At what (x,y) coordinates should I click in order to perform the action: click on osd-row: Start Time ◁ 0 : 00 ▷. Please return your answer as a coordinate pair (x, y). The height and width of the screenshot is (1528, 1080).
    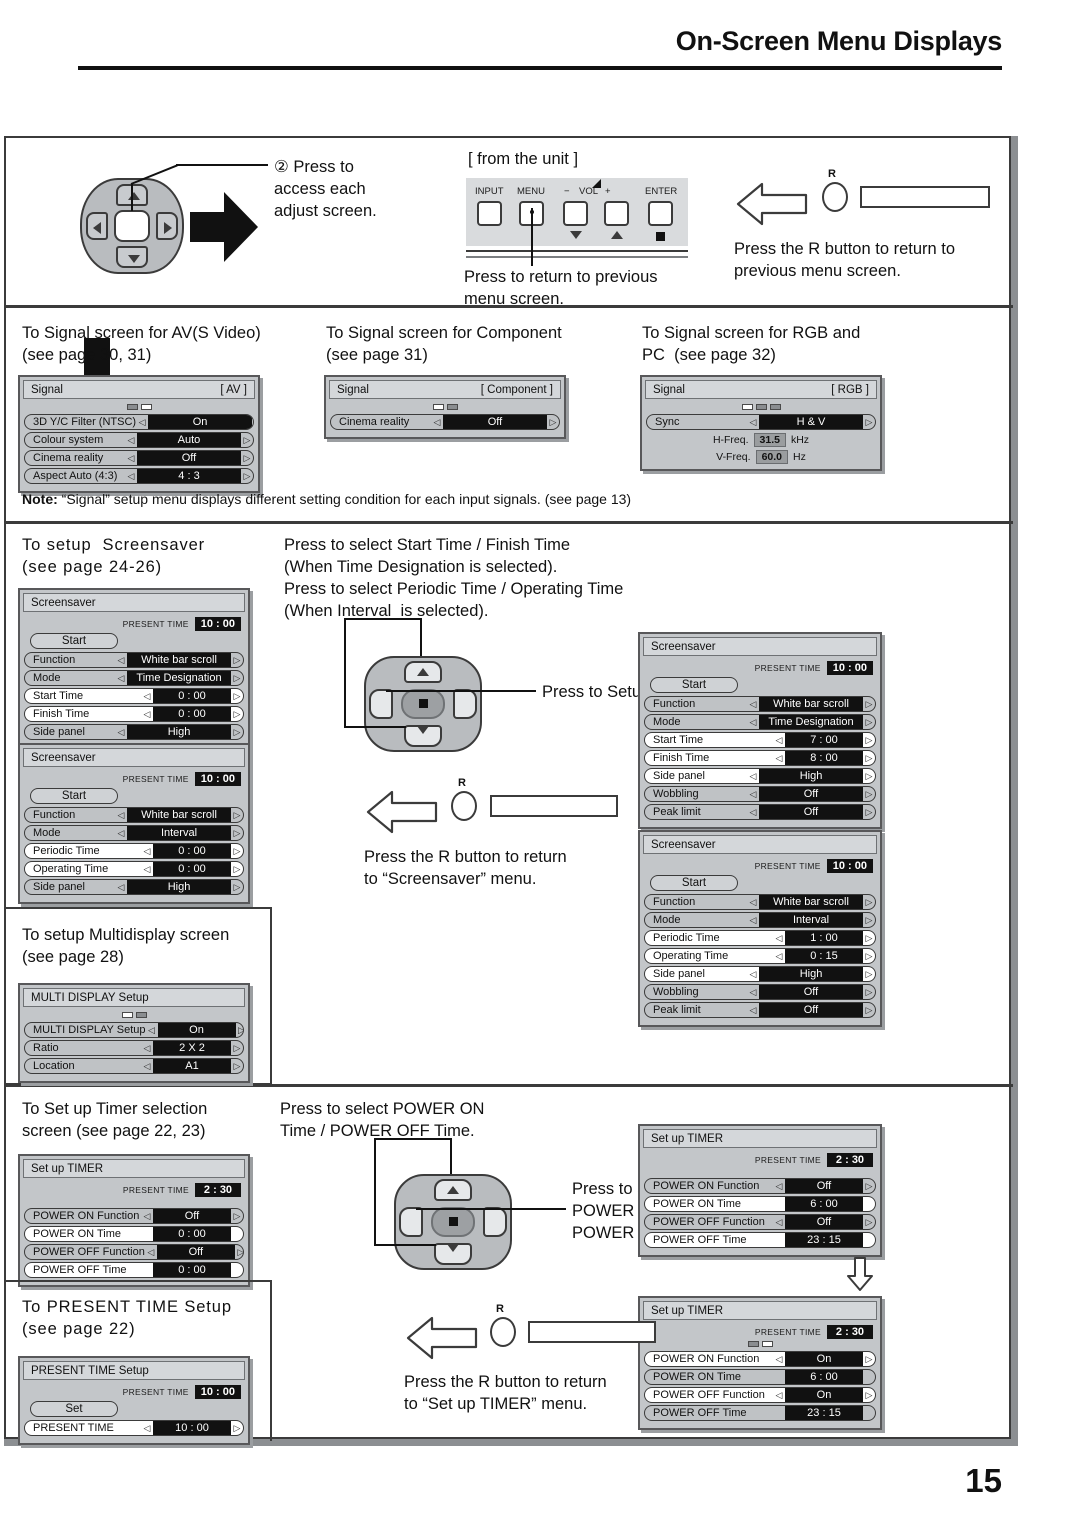
    Looking at the image, I should click on (134, 696).